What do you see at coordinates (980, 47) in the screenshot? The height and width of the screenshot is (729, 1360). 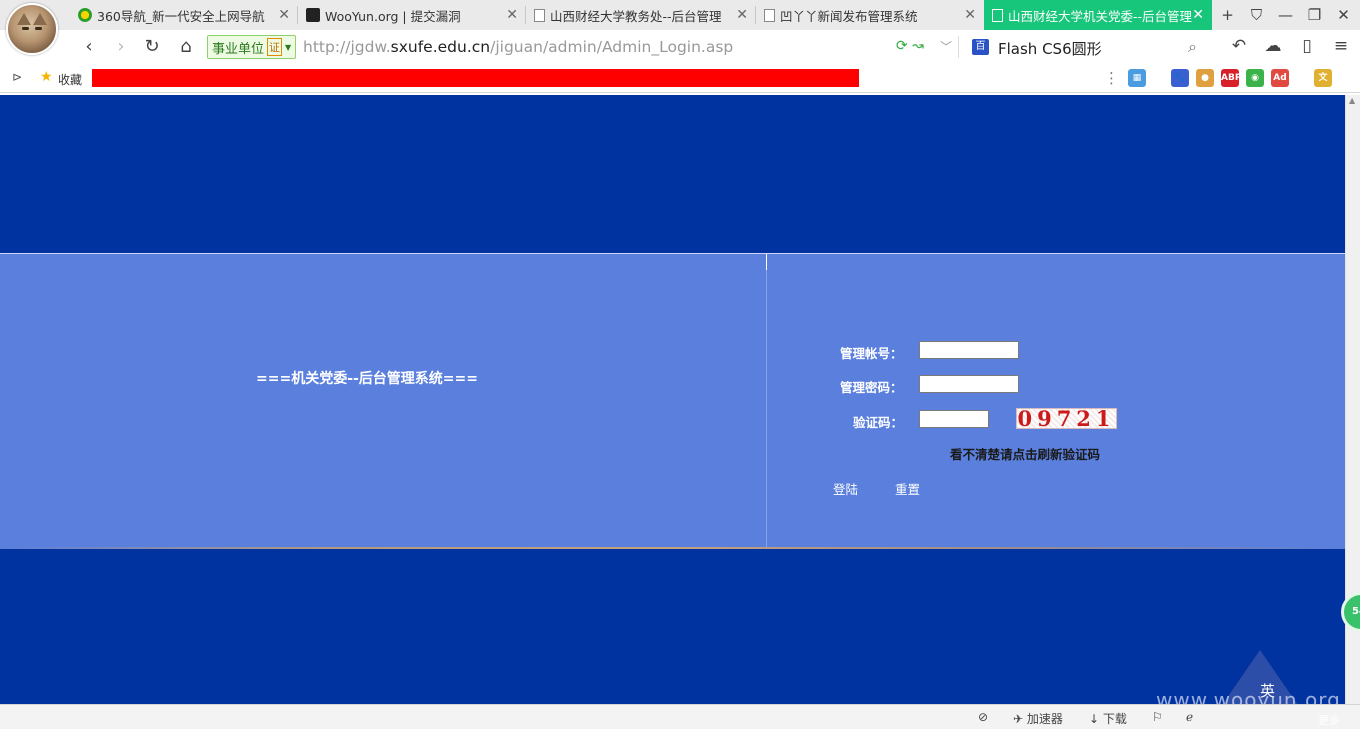 I see `search-engine-icon: 百` at bounding box center [980, 47].